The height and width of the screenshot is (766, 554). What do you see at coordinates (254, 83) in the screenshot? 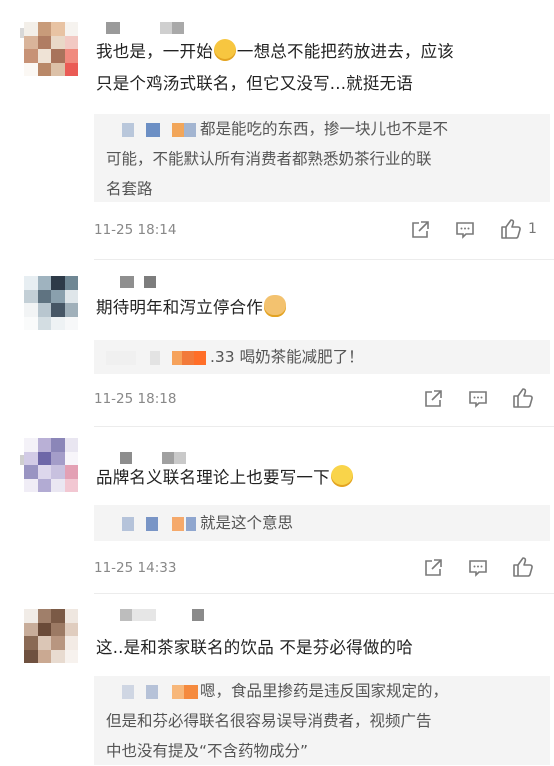
I see `comment-text: 只是个鸡汤式联名，但它又没写...就挺无语` at bounding box center [254, 83].